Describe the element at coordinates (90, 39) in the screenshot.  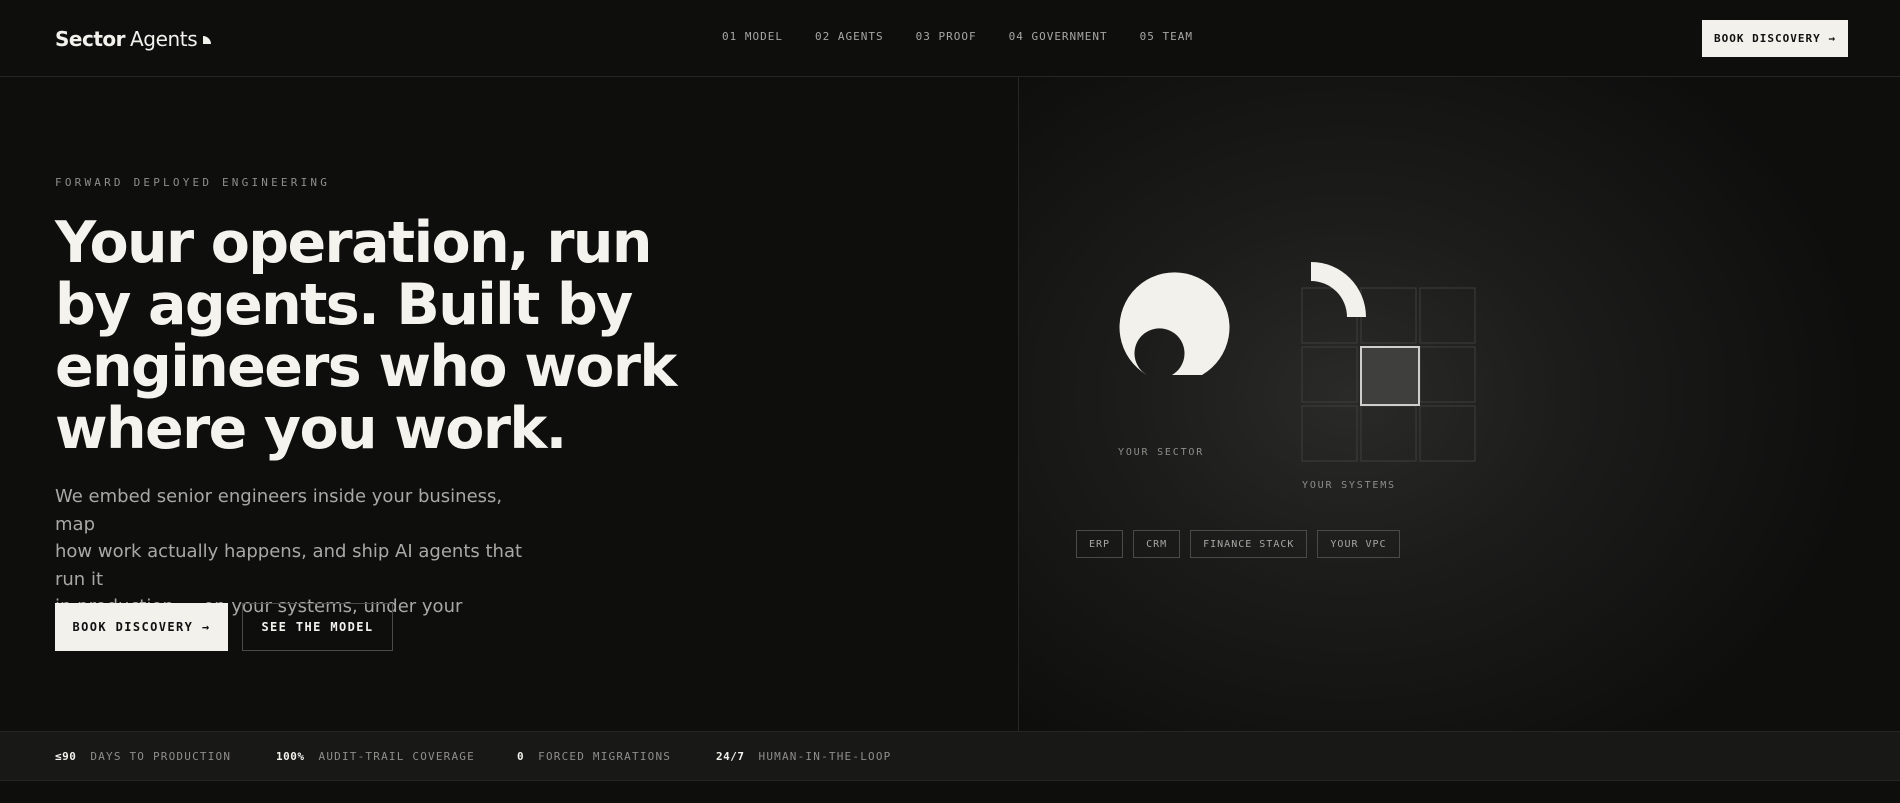
I see `brand-word-sector: Sector` at that location.